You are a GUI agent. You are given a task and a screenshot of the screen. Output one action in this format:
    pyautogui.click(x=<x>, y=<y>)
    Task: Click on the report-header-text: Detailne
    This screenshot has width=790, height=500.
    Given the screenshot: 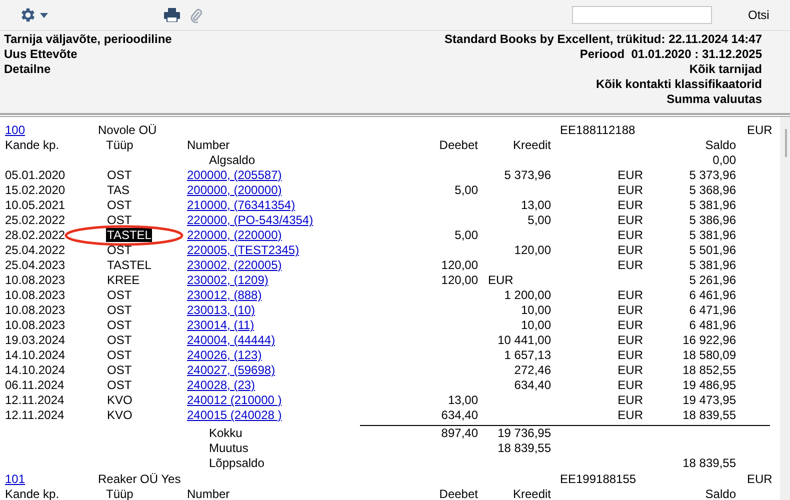 What is the action you would take?
    pyautogui.click(x=28, y=69)
    